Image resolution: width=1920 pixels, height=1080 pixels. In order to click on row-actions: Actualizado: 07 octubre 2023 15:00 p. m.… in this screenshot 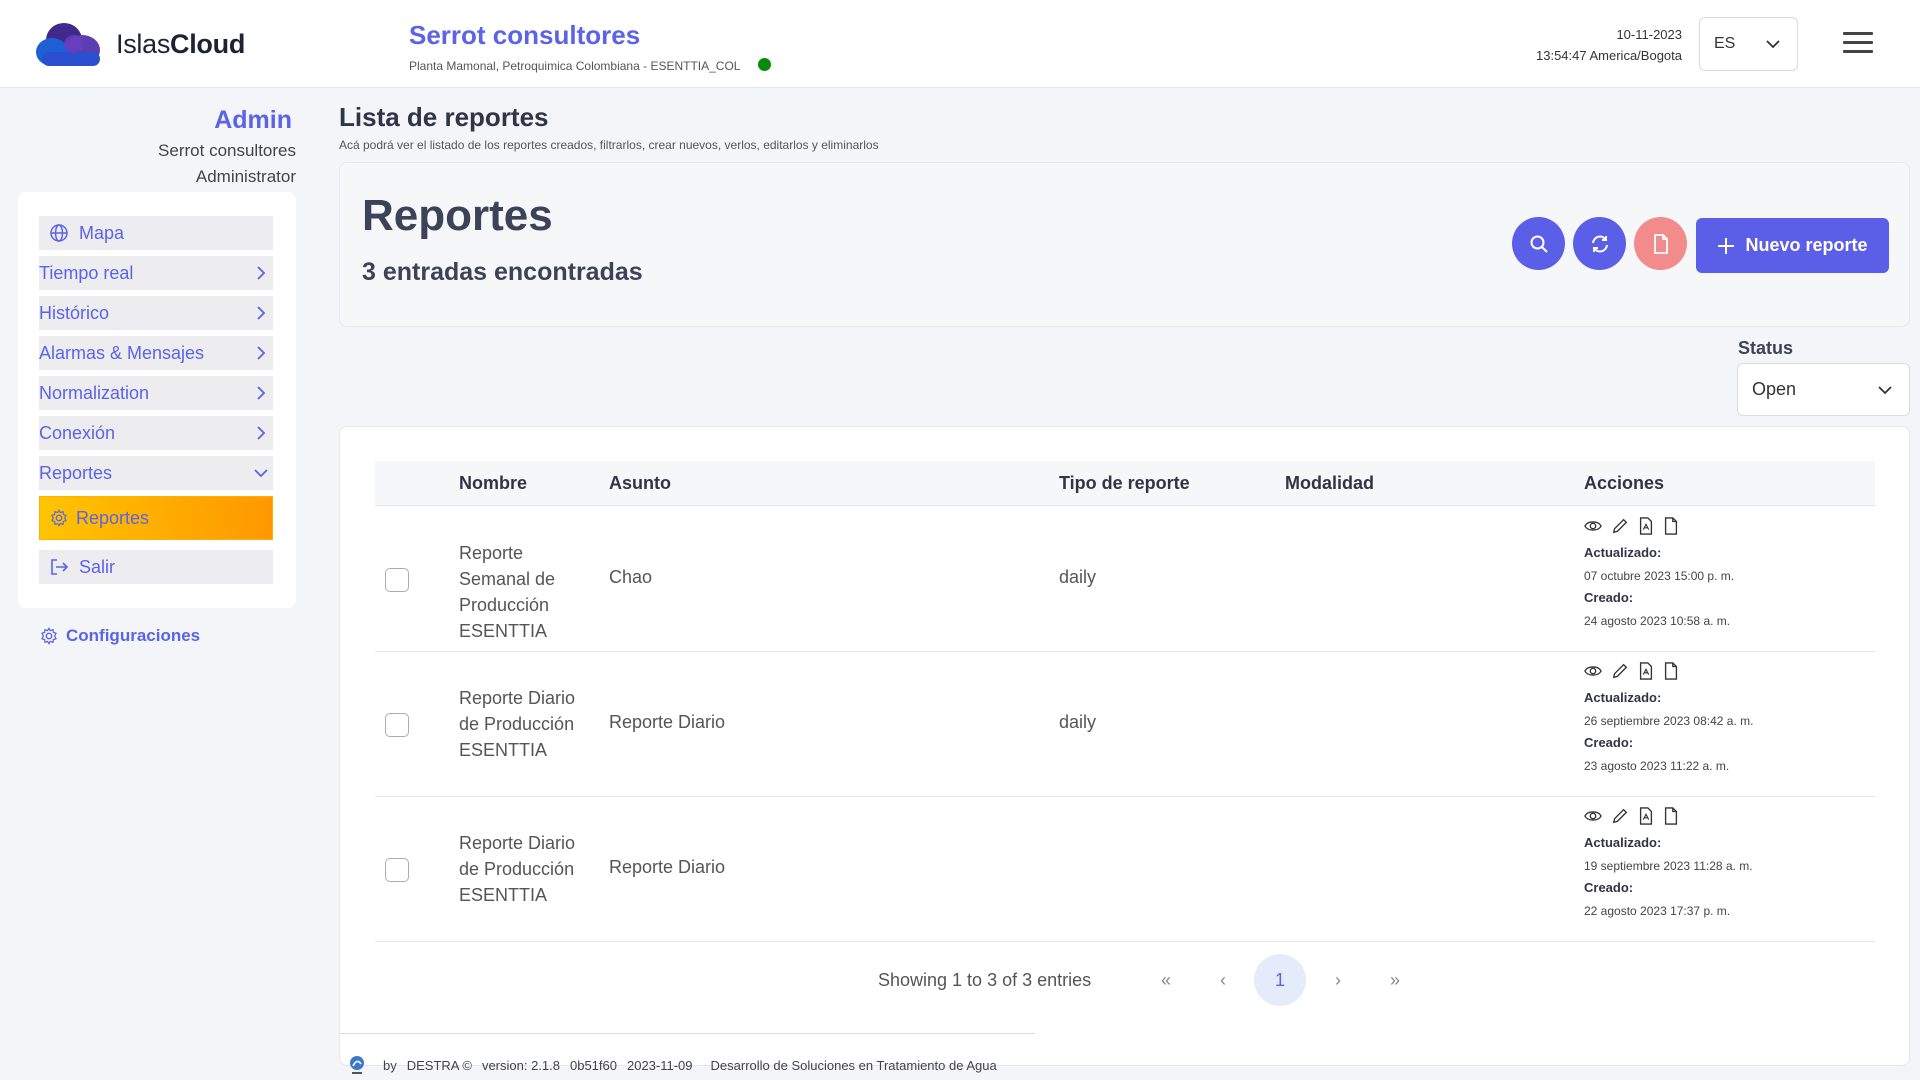, I will do `click(1659, 576)`.